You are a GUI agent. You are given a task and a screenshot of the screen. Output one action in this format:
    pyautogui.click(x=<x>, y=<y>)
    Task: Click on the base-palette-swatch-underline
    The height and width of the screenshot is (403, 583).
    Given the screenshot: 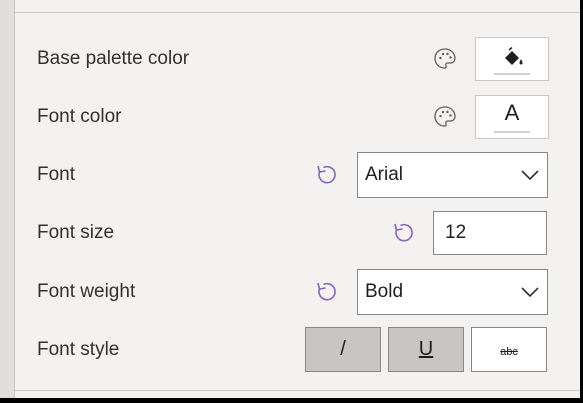 What is the action you would take?
    pyautogui.click(x=512, y=74)
    